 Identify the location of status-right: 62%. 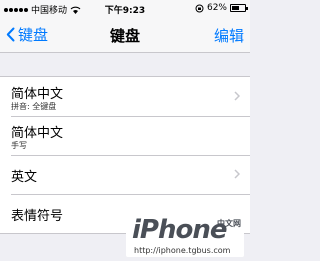
(221, 8).